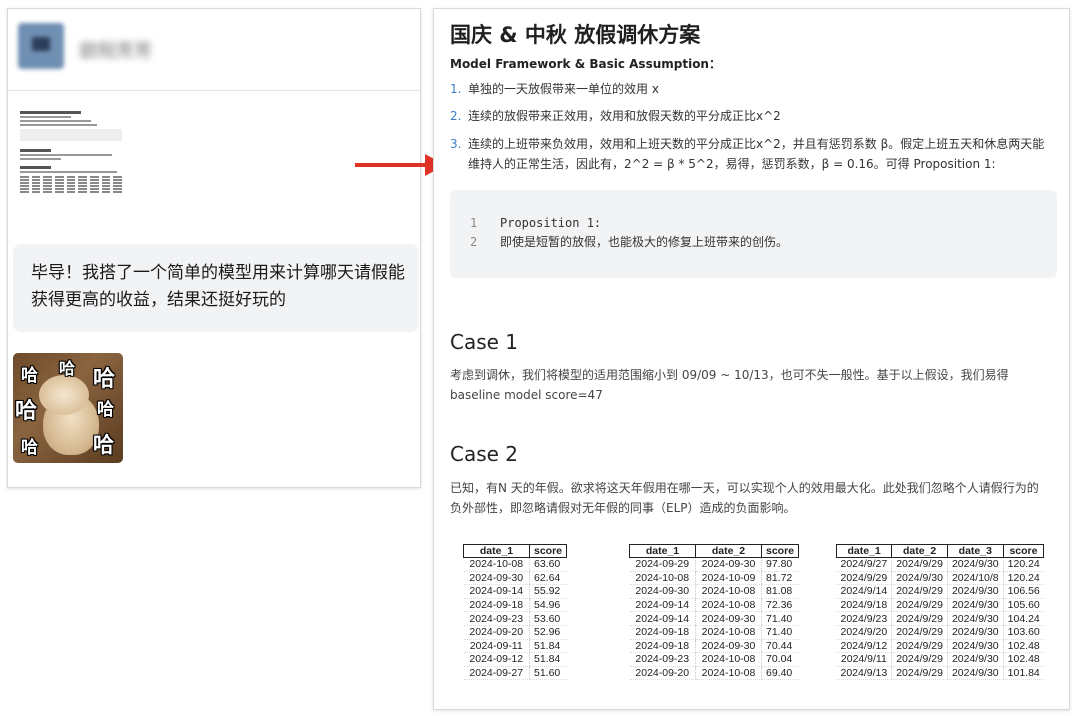 This screenshot has height=716, width=1080. Describe the element at coordinates (547, 632) in the screenshot. I see `table-cell: 52.96` at that location.